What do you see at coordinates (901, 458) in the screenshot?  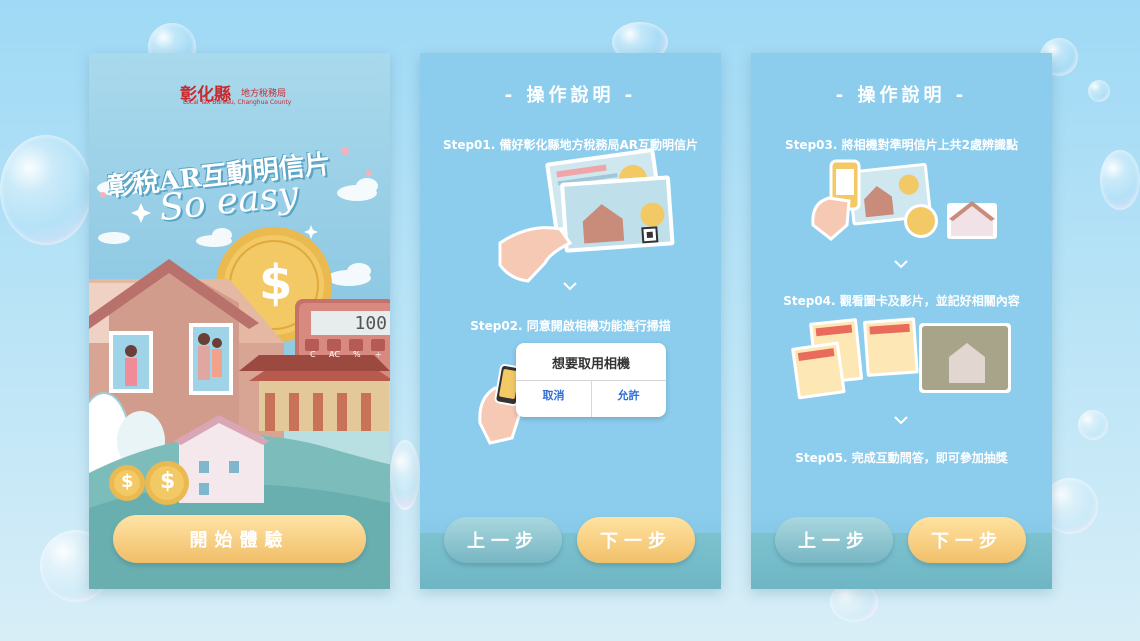 I see `step-05-text: Step05. 完成互動問答，即可參加抽獎` at bounding box center [901, 458].